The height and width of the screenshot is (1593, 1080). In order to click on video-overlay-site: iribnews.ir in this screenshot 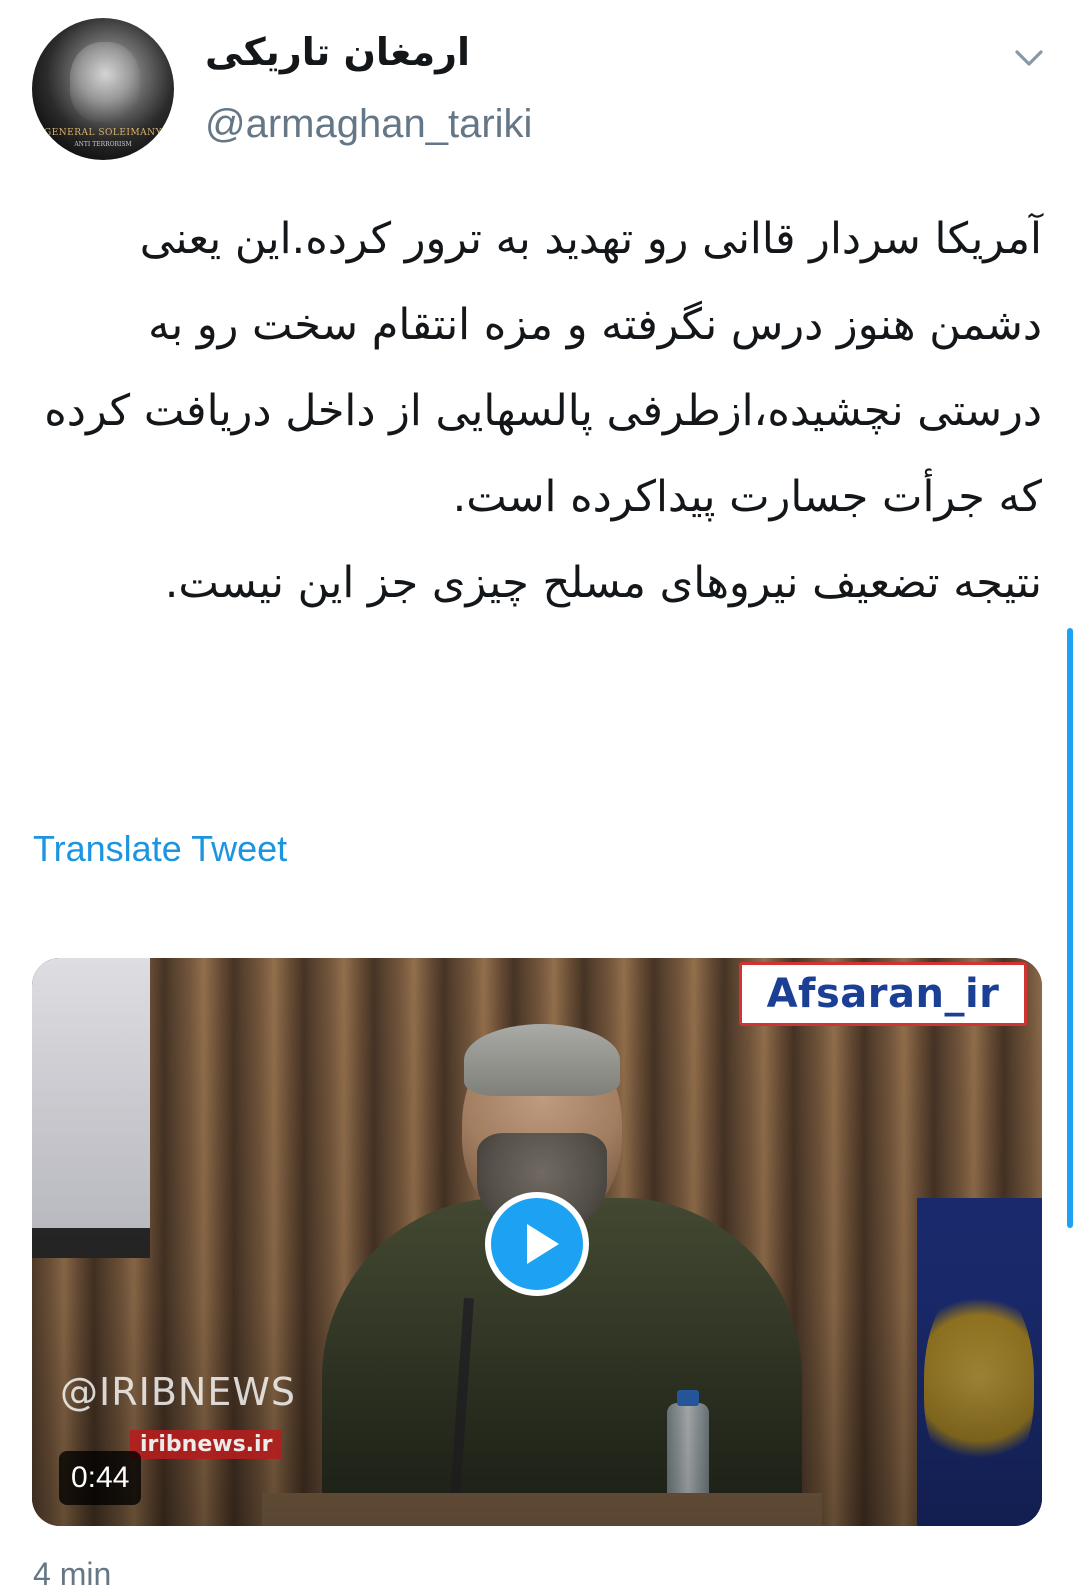, I will do `click(206, 1444)`.